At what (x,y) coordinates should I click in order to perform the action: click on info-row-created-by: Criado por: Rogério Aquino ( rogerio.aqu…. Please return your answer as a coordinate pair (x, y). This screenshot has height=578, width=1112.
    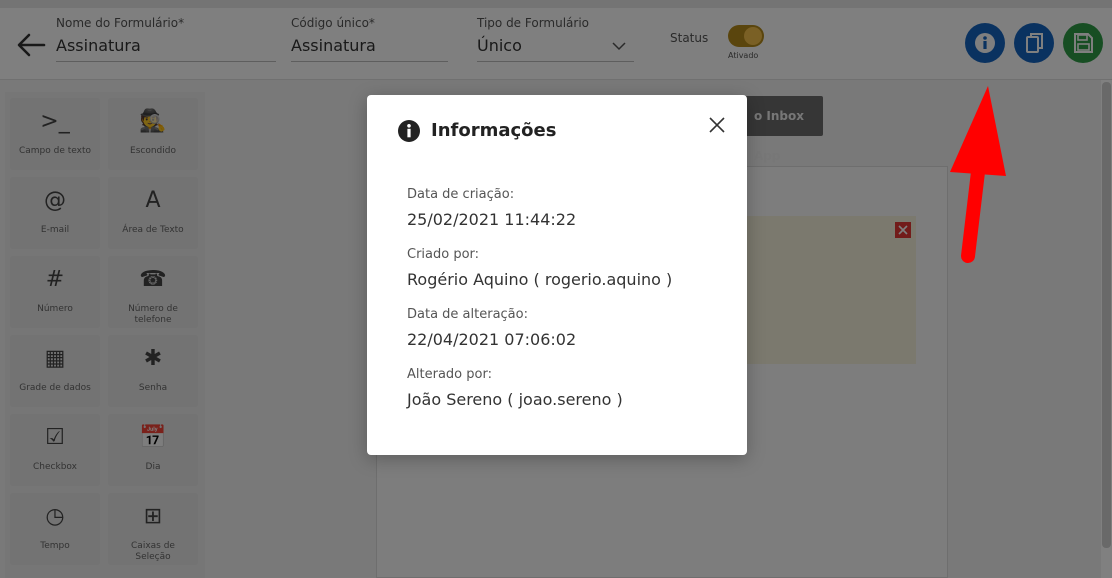
    Looking at the image, I should click on (539, 269).